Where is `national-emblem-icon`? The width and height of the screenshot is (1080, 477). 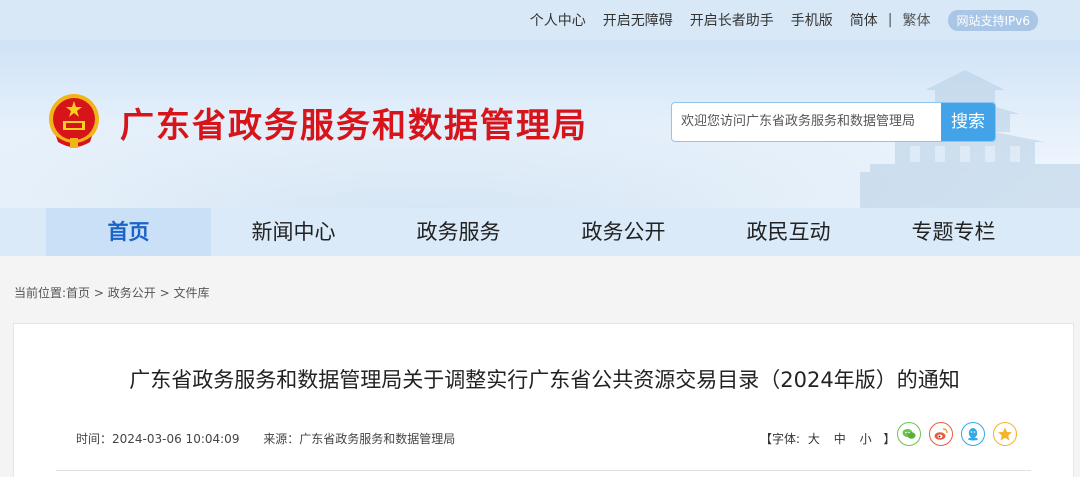 national-emblem-icon is located at coordinates (74, 121).